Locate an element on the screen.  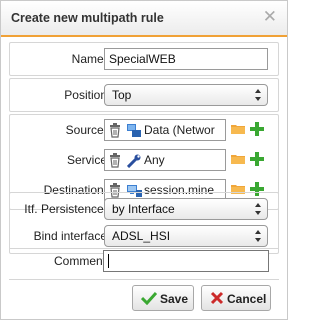
source-field: Data (Networ is located at coordinates (165, 130).